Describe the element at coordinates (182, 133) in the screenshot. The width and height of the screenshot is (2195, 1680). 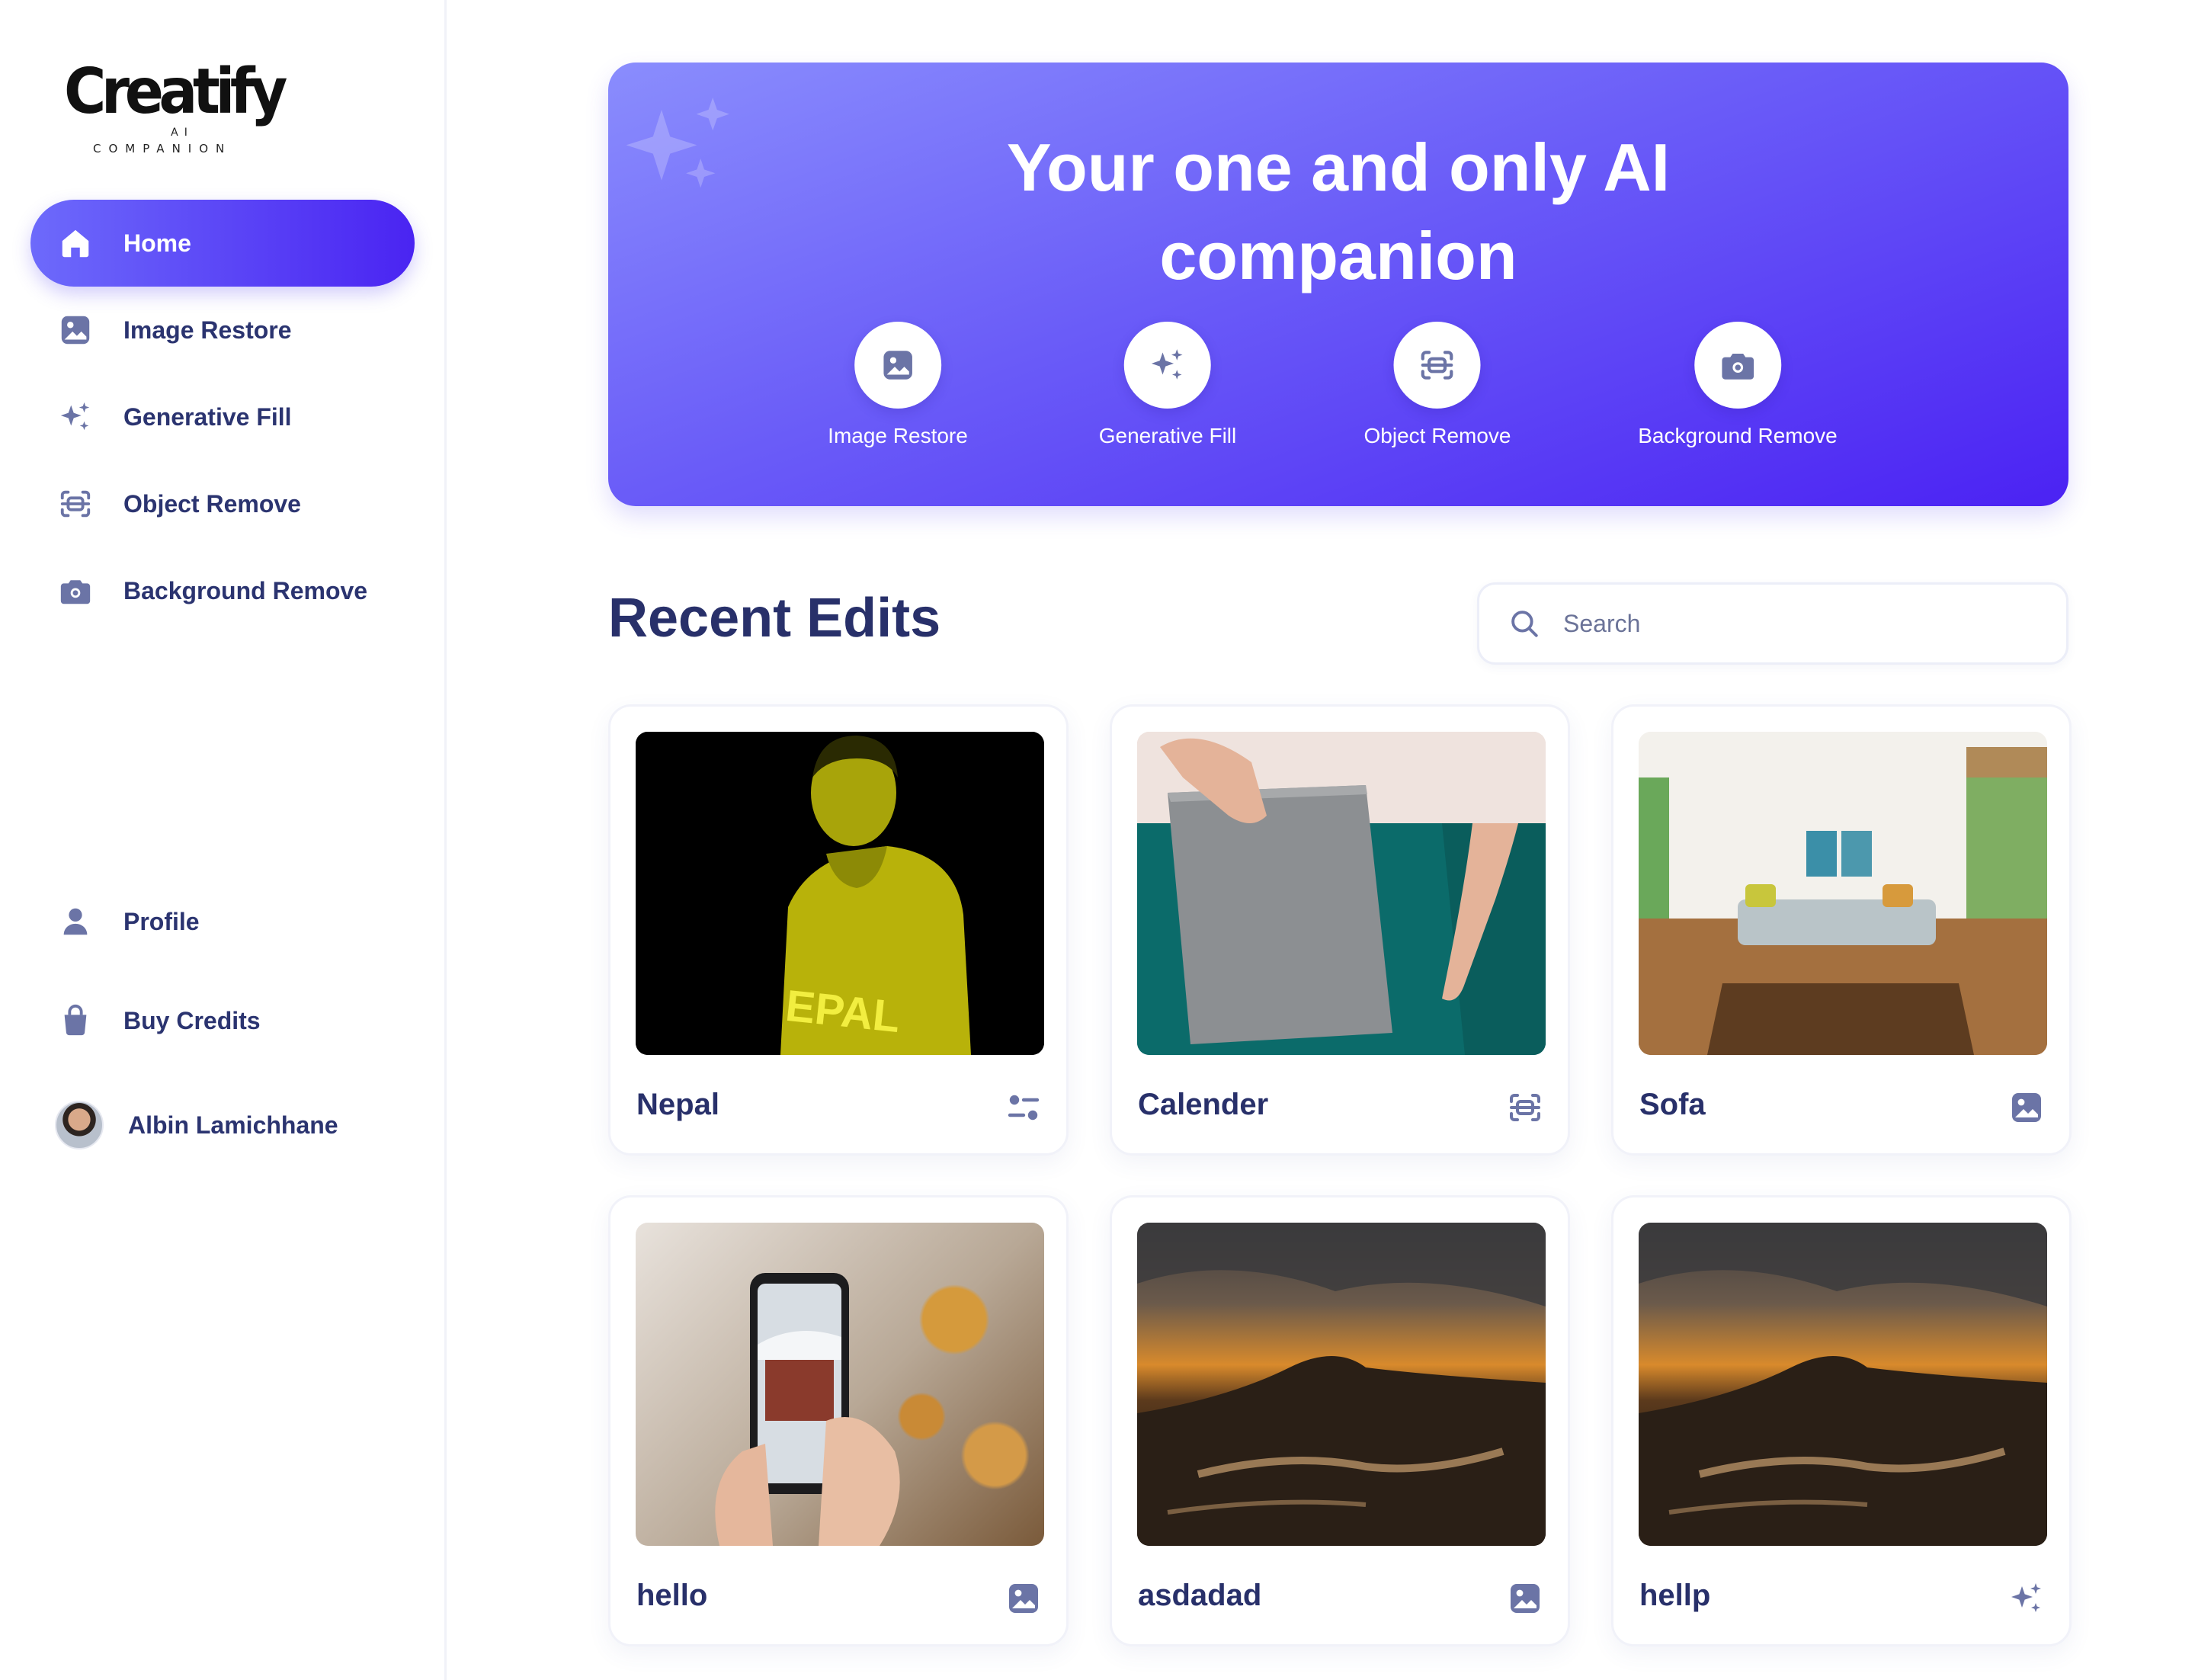
I see `logo-ai: AI` at that location.